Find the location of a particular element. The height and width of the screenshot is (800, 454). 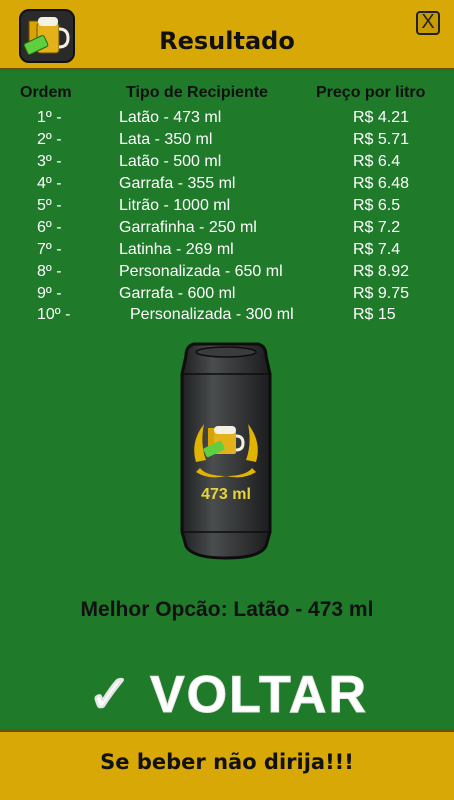

row-price: R$ 15 is located at coordinates (374, 314).